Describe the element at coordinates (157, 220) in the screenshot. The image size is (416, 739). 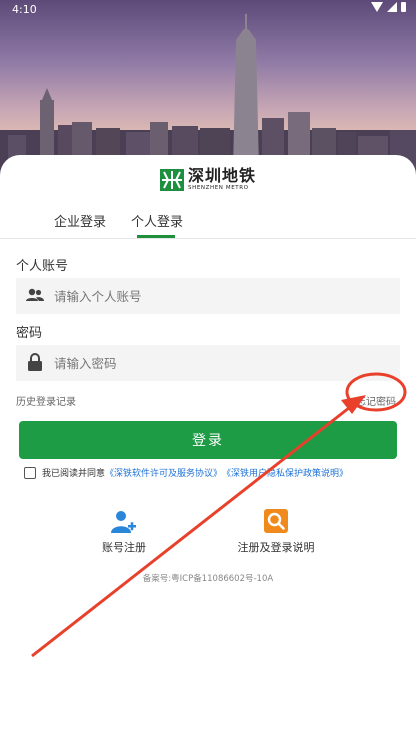
I see `tab-personal-login: 个人登录` at that location.